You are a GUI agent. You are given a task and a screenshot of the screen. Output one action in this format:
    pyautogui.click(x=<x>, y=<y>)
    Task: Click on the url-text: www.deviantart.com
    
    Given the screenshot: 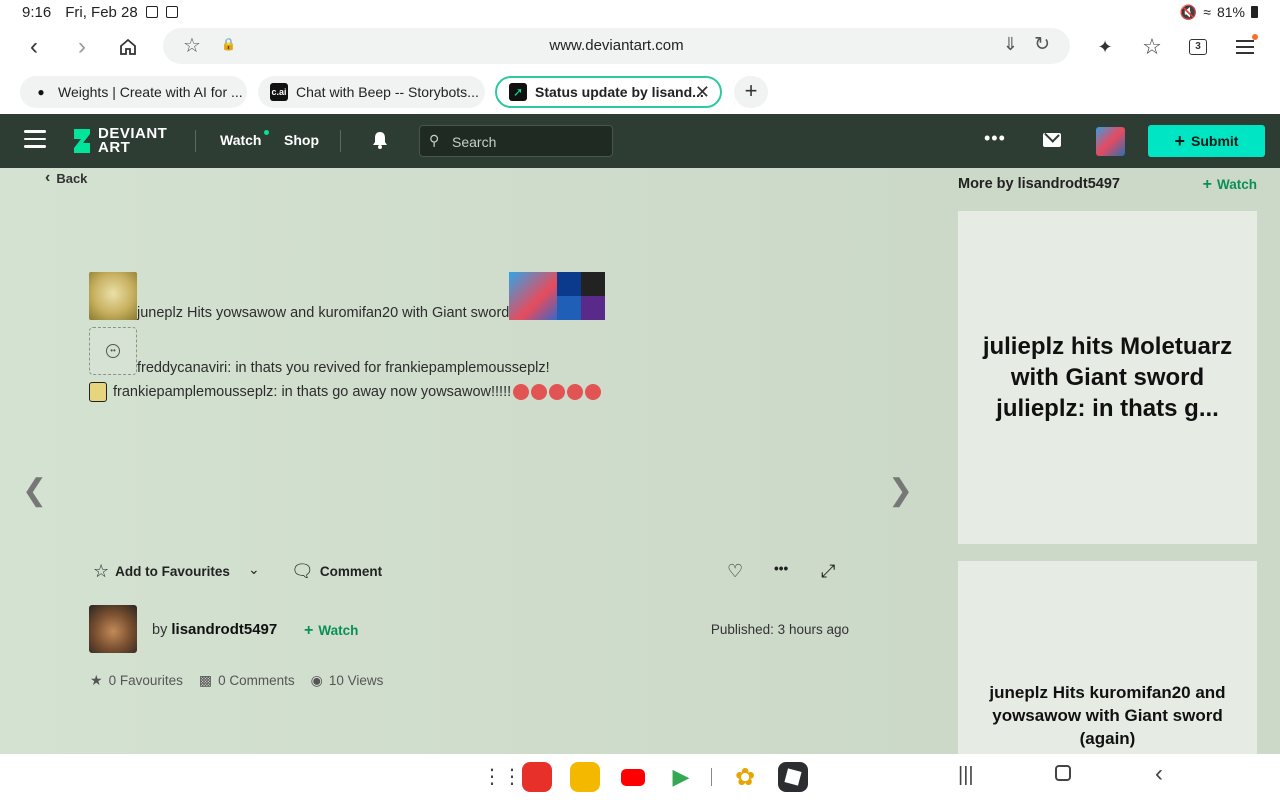 What is the action you would take?
    pyautogui.click(x=616, y=45)
    